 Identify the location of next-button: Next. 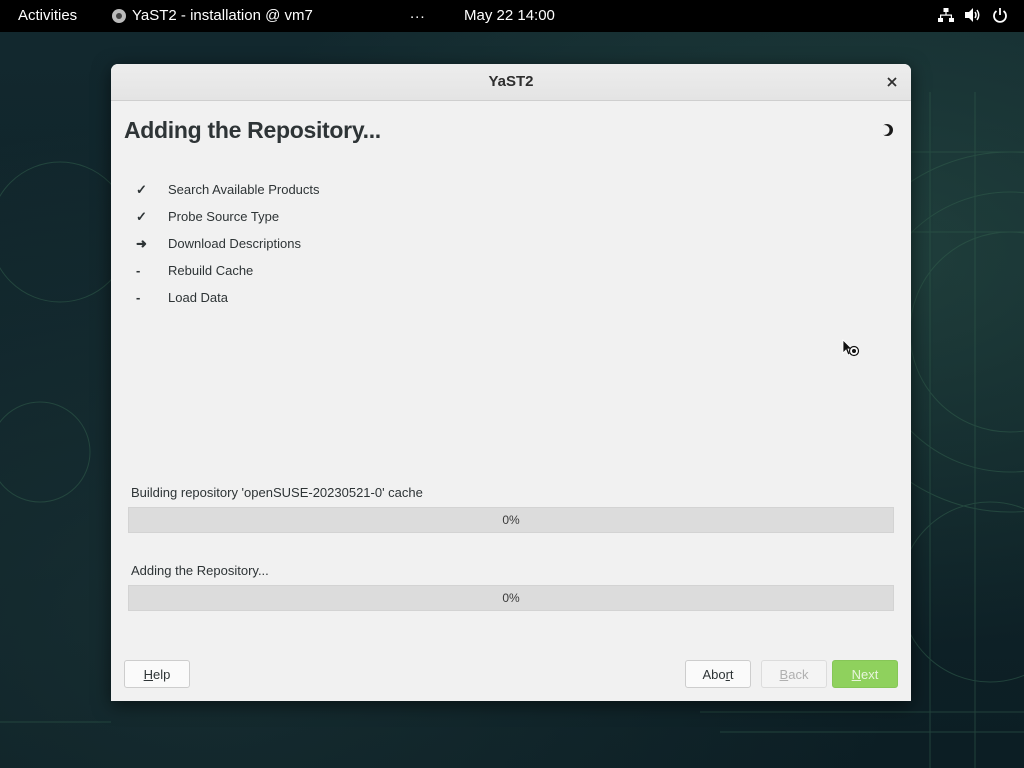
(865, 674).